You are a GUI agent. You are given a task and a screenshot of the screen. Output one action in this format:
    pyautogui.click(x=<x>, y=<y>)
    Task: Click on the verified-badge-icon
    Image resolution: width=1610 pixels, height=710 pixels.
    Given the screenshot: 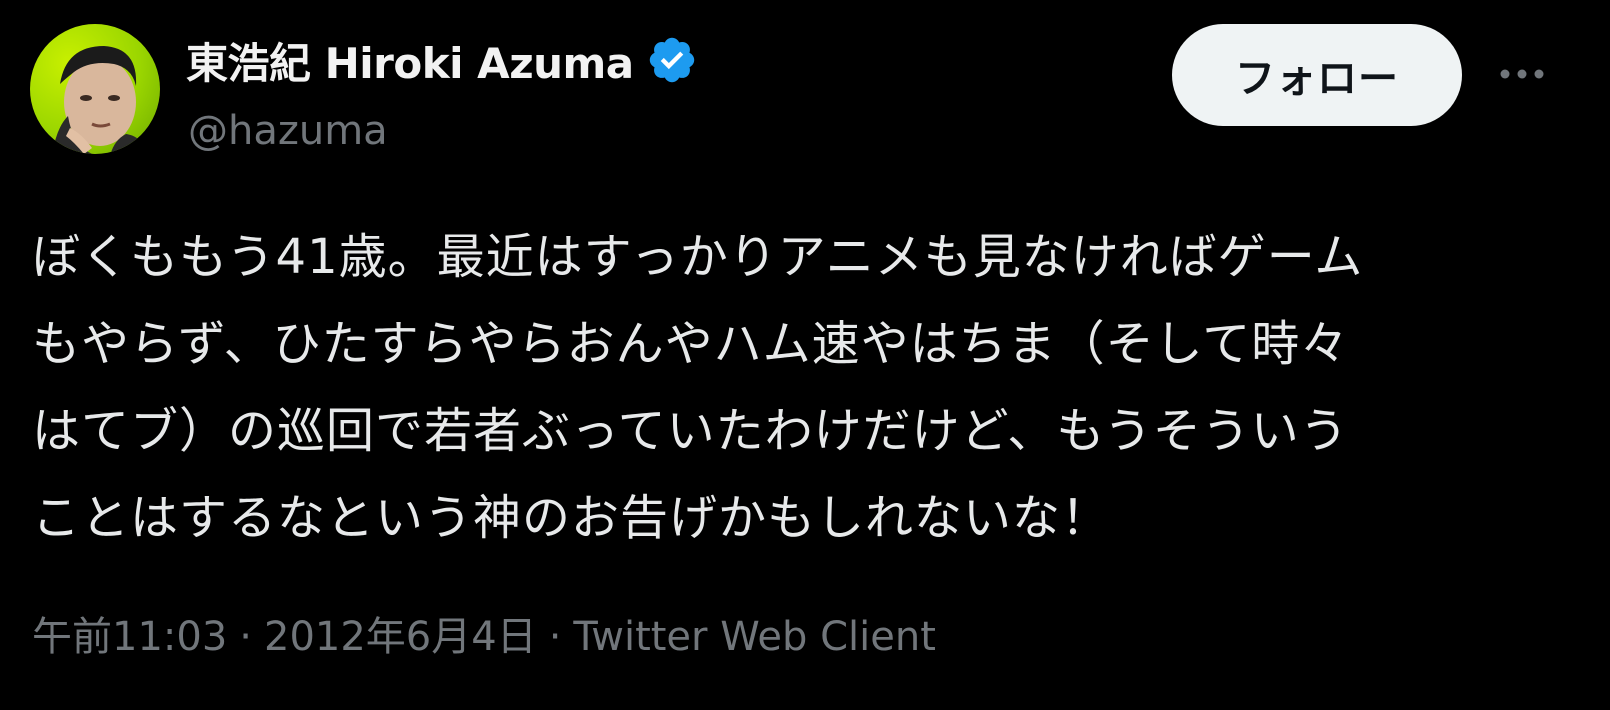 What is the action you would take?
    pyautogui.click(x=672, y=60)
    